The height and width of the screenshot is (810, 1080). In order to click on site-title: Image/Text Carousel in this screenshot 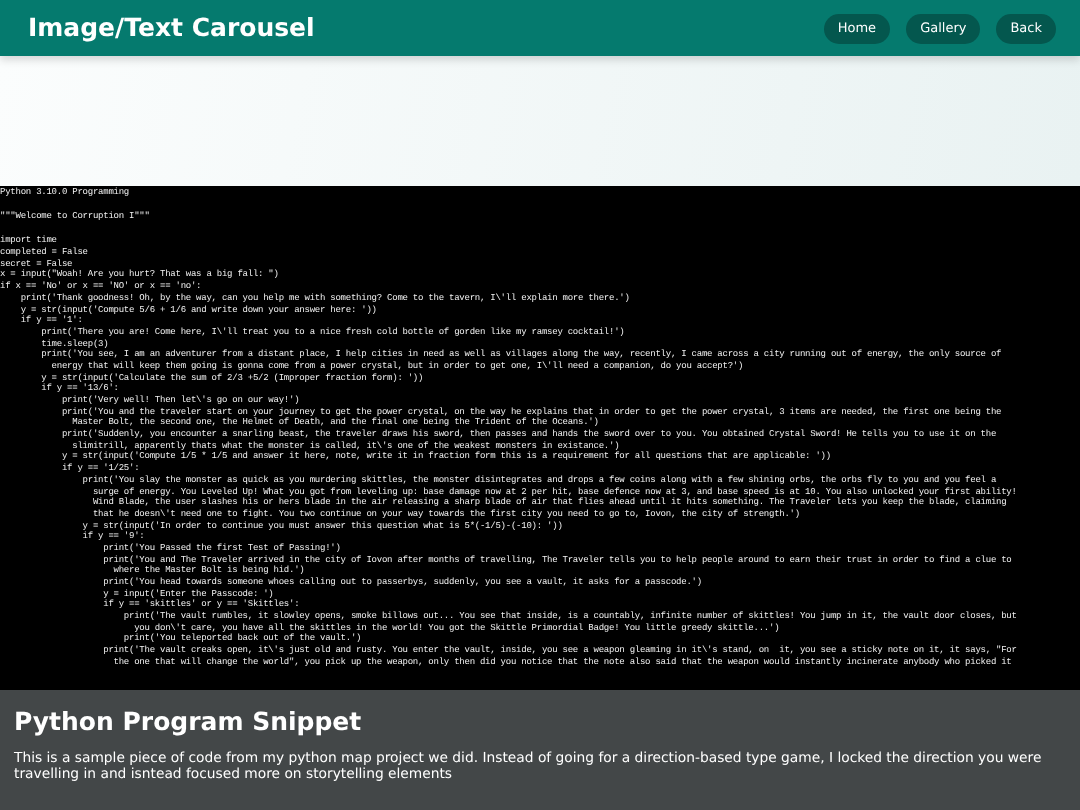, I will do `click(171, 27)`.